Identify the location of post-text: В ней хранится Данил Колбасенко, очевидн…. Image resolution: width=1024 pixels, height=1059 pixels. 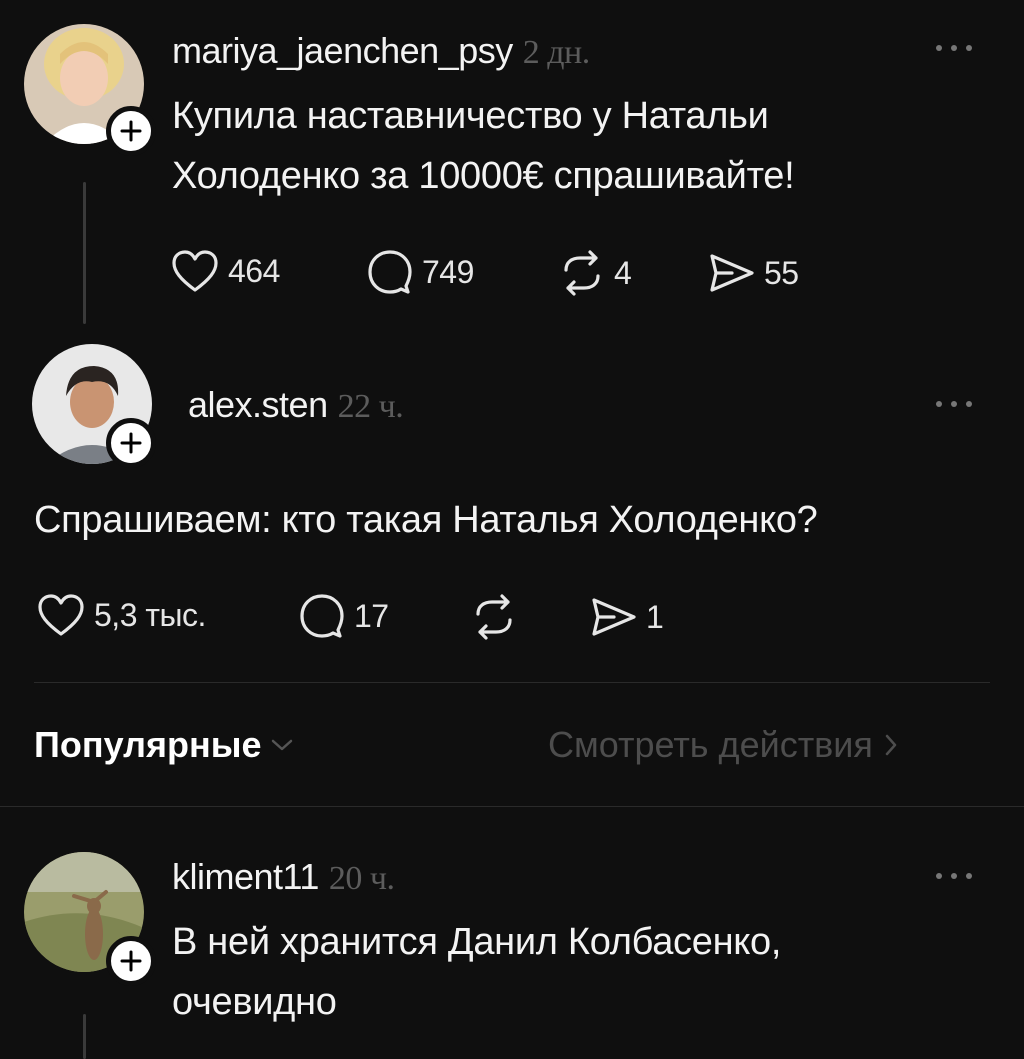
(476, 972).